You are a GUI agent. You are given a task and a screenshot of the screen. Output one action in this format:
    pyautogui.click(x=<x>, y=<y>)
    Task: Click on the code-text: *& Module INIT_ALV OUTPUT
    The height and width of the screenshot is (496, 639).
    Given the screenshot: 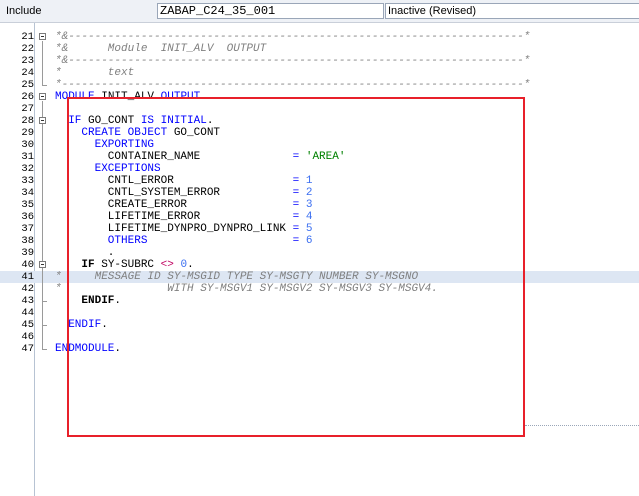 What is the action you would take?
    pyautogui.click(x=160, y=49)
    